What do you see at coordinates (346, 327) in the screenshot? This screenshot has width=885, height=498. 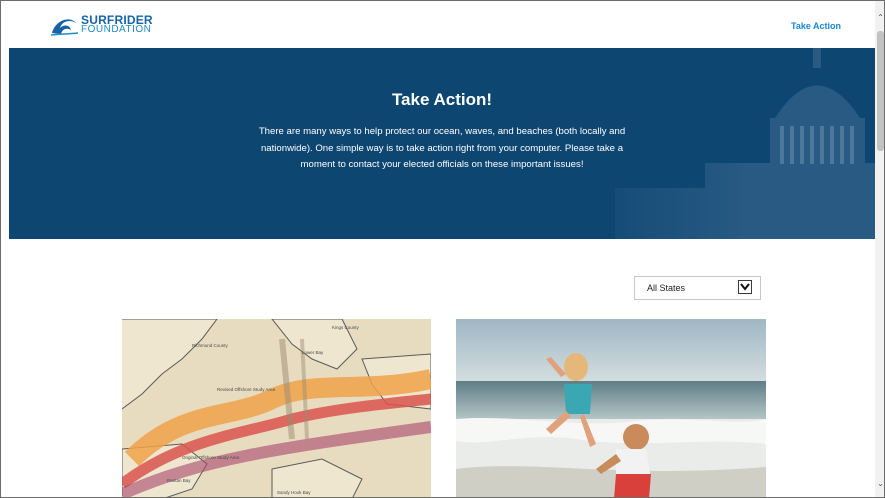 I see `map-label-kings: Kings County` at bounding box center [346, 327].